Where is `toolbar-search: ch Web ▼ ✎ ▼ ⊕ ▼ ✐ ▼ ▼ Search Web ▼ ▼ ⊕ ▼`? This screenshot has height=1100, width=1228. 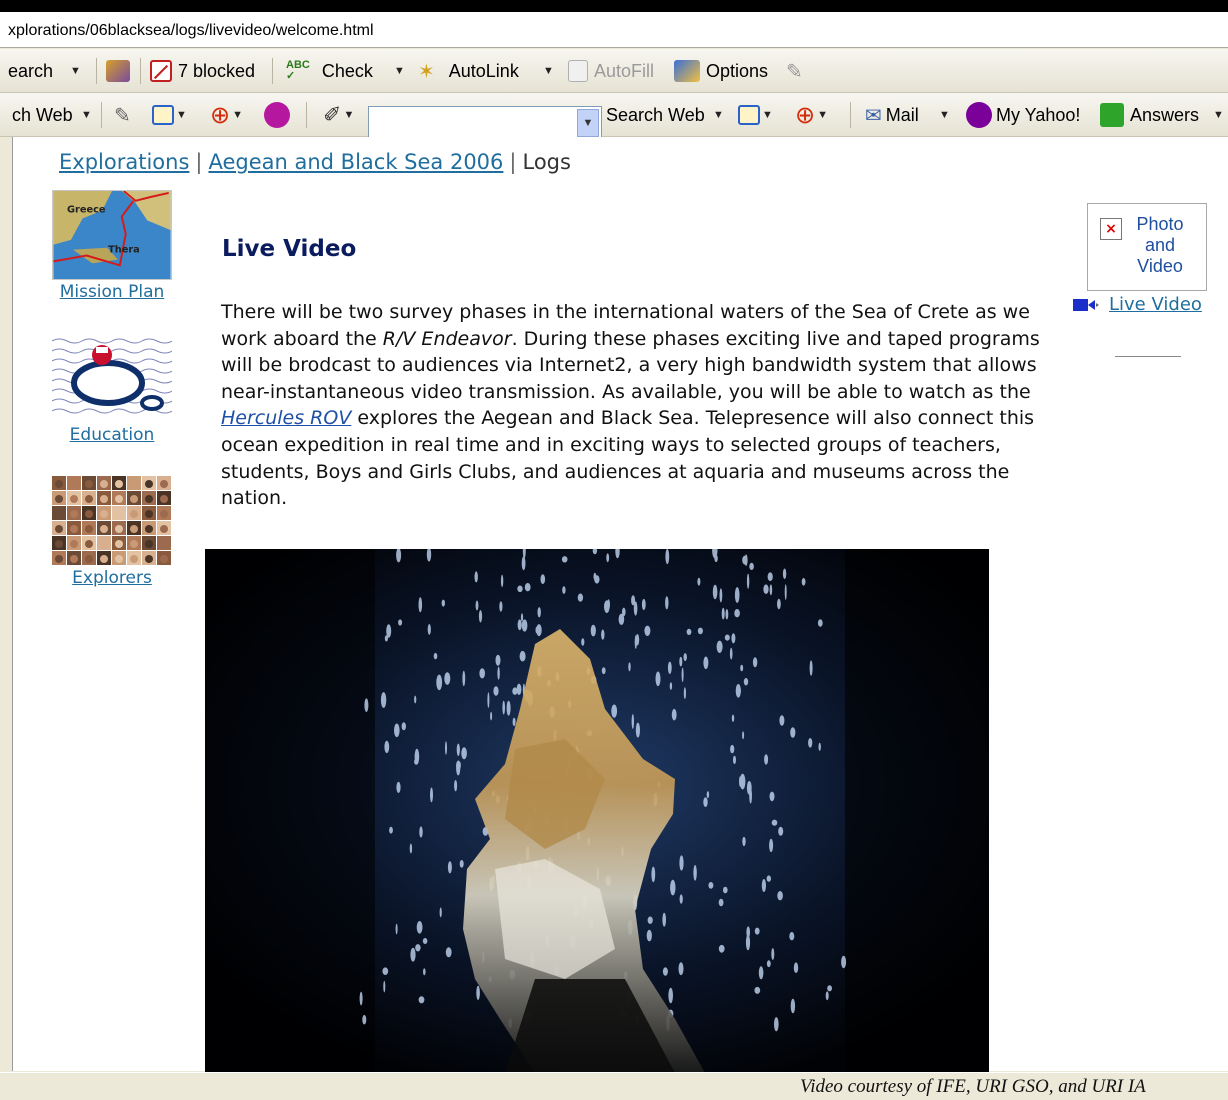
toolbar-search: ch Web ▼ ✎ ▼ ⊕ ▼ ✐ ▼ ▼ Search Web ▼ ▼ ⊕ ▼ is located at coordinates (614, 116).